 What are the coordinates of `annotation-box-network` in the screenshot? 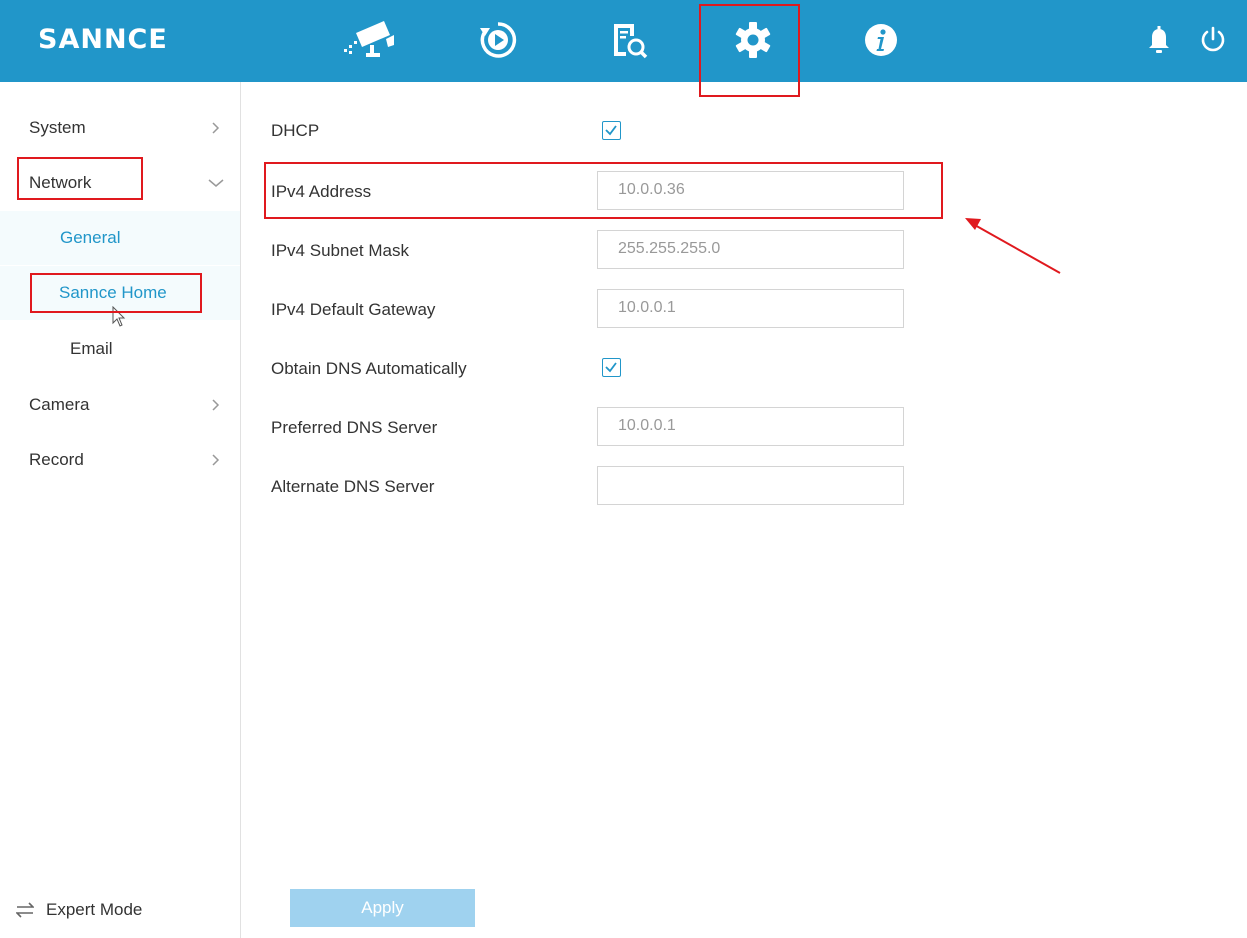 It's located at (80, 178).